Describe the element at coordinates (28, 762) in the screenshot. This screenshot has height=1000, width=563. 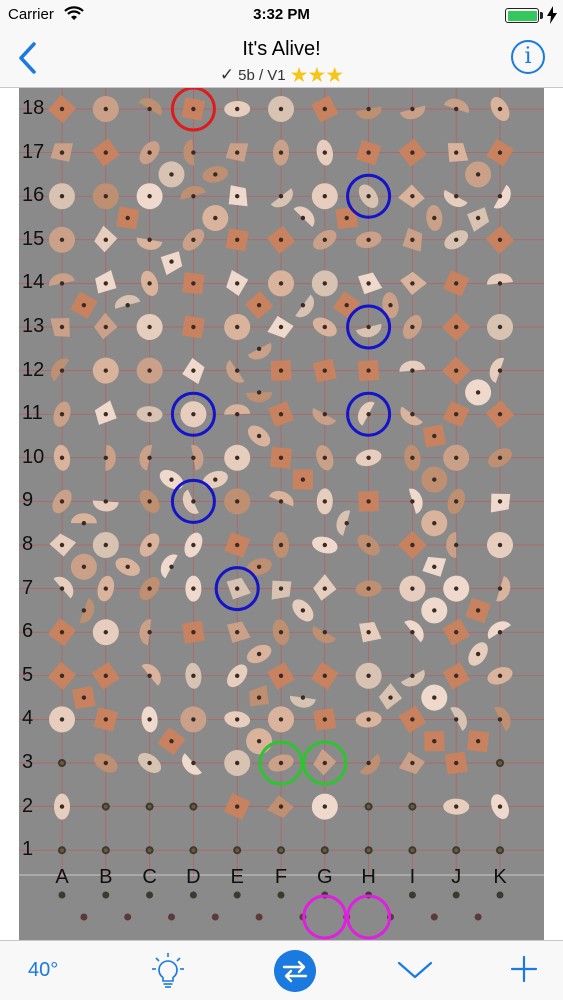
I see `row-label: 3` at that location.